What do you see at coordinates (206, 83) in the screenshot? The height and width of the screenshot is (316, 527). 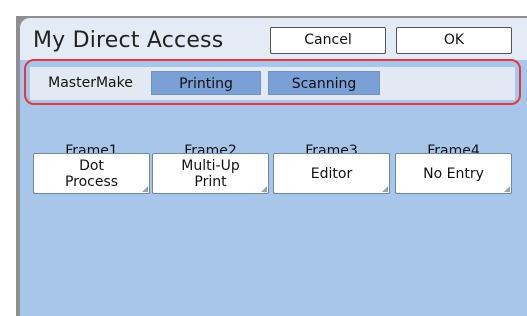 I see `tab-printing: Printing` at bounding box center [206, 83].